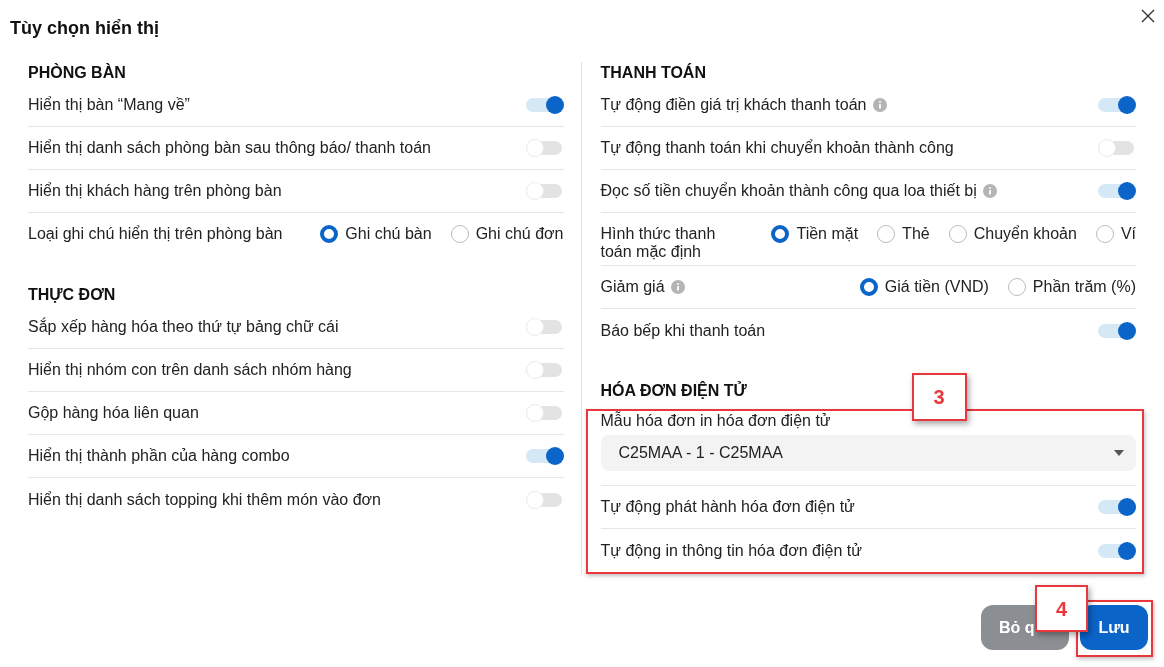  I want to click on callout-number: 4, so click(1061, 608).